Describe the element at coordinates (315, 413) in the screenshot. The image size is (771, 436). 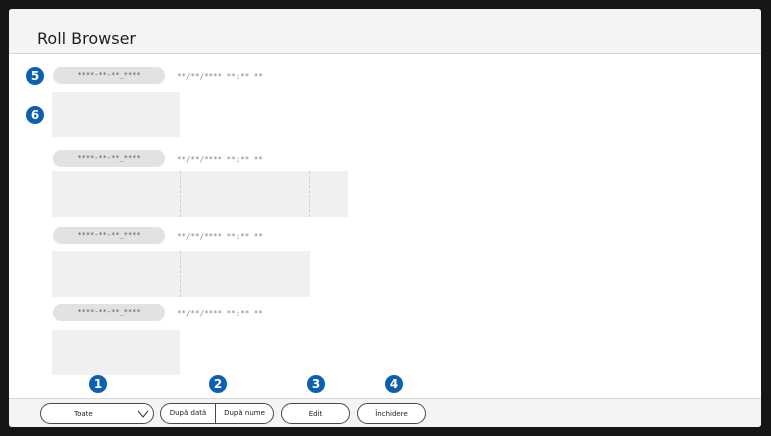
I see `edit-button: Edit` at that location.